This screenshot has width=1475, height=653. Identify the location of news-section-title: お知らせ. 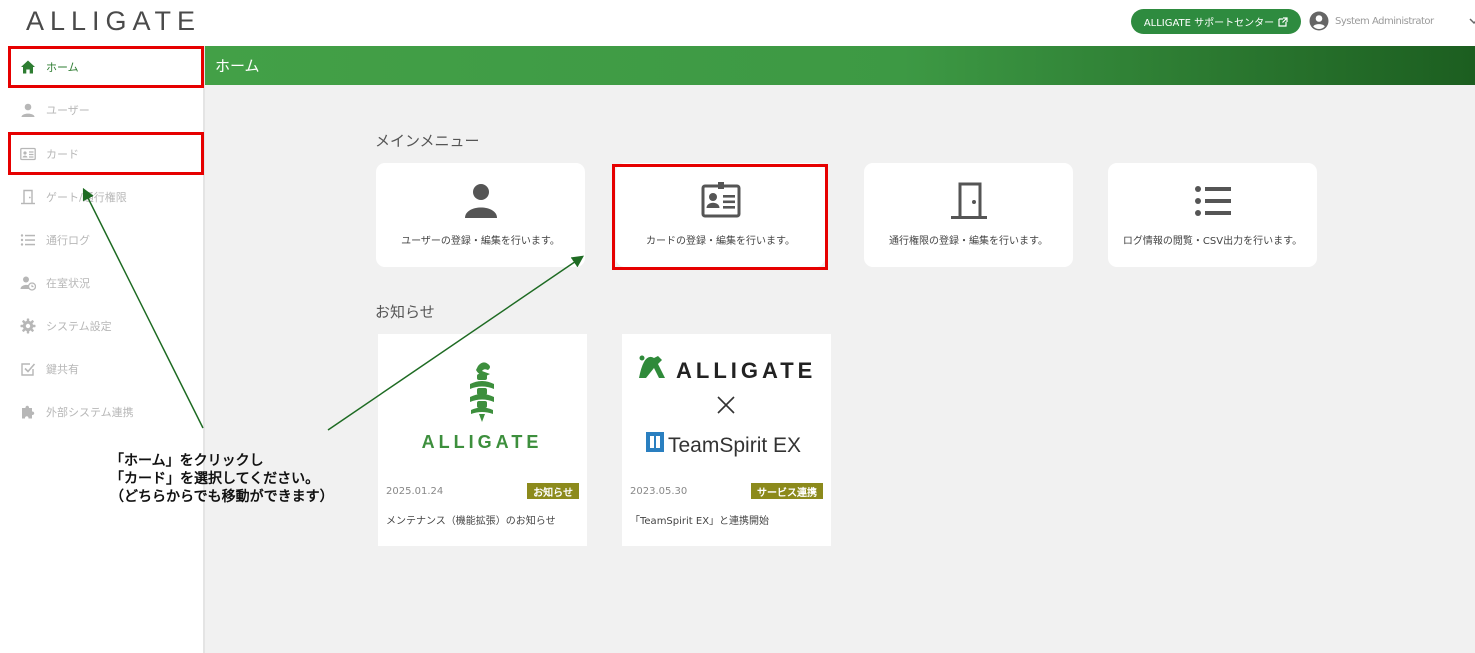
(405, 312).